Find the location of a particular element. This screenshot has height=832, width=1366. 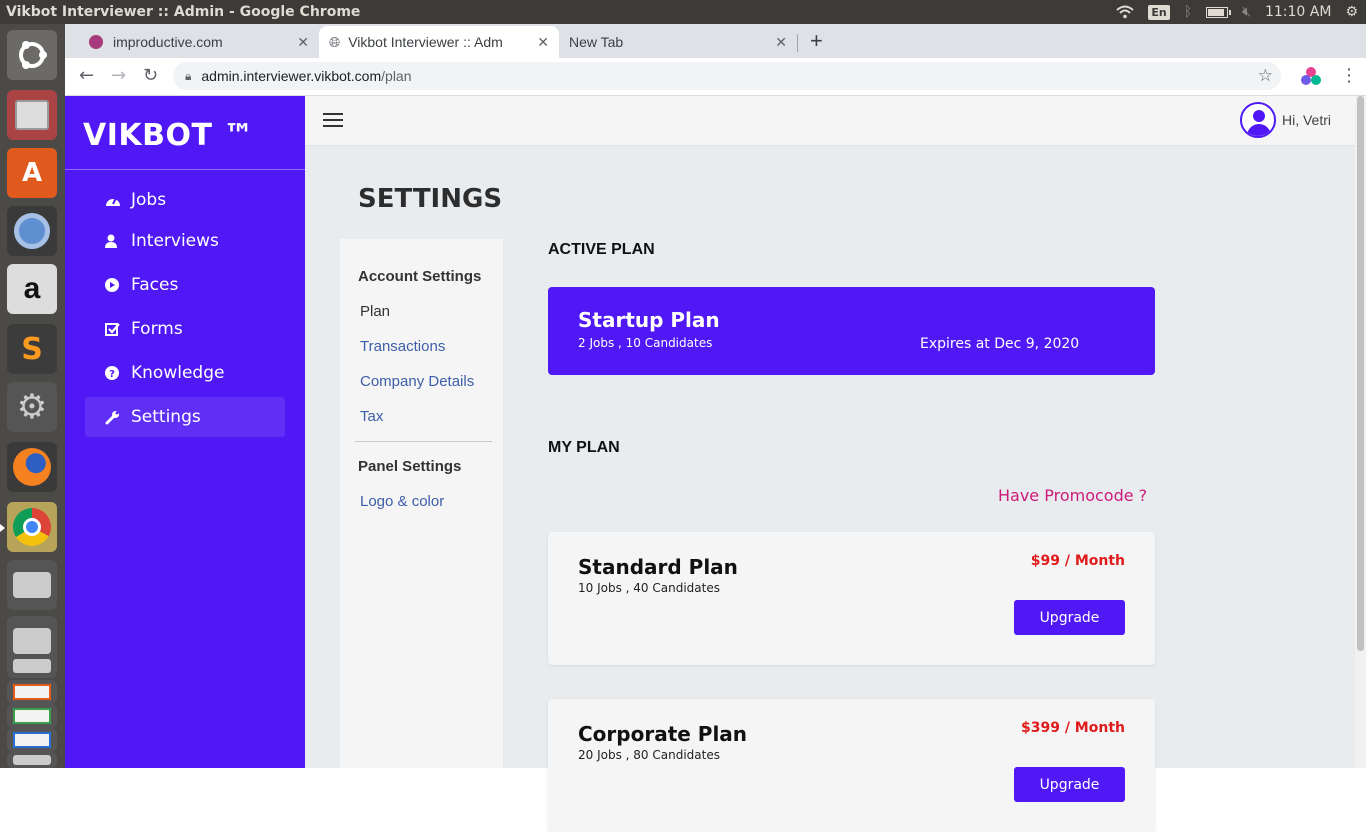

url-path: /plan is located at coordinates (396, 76).